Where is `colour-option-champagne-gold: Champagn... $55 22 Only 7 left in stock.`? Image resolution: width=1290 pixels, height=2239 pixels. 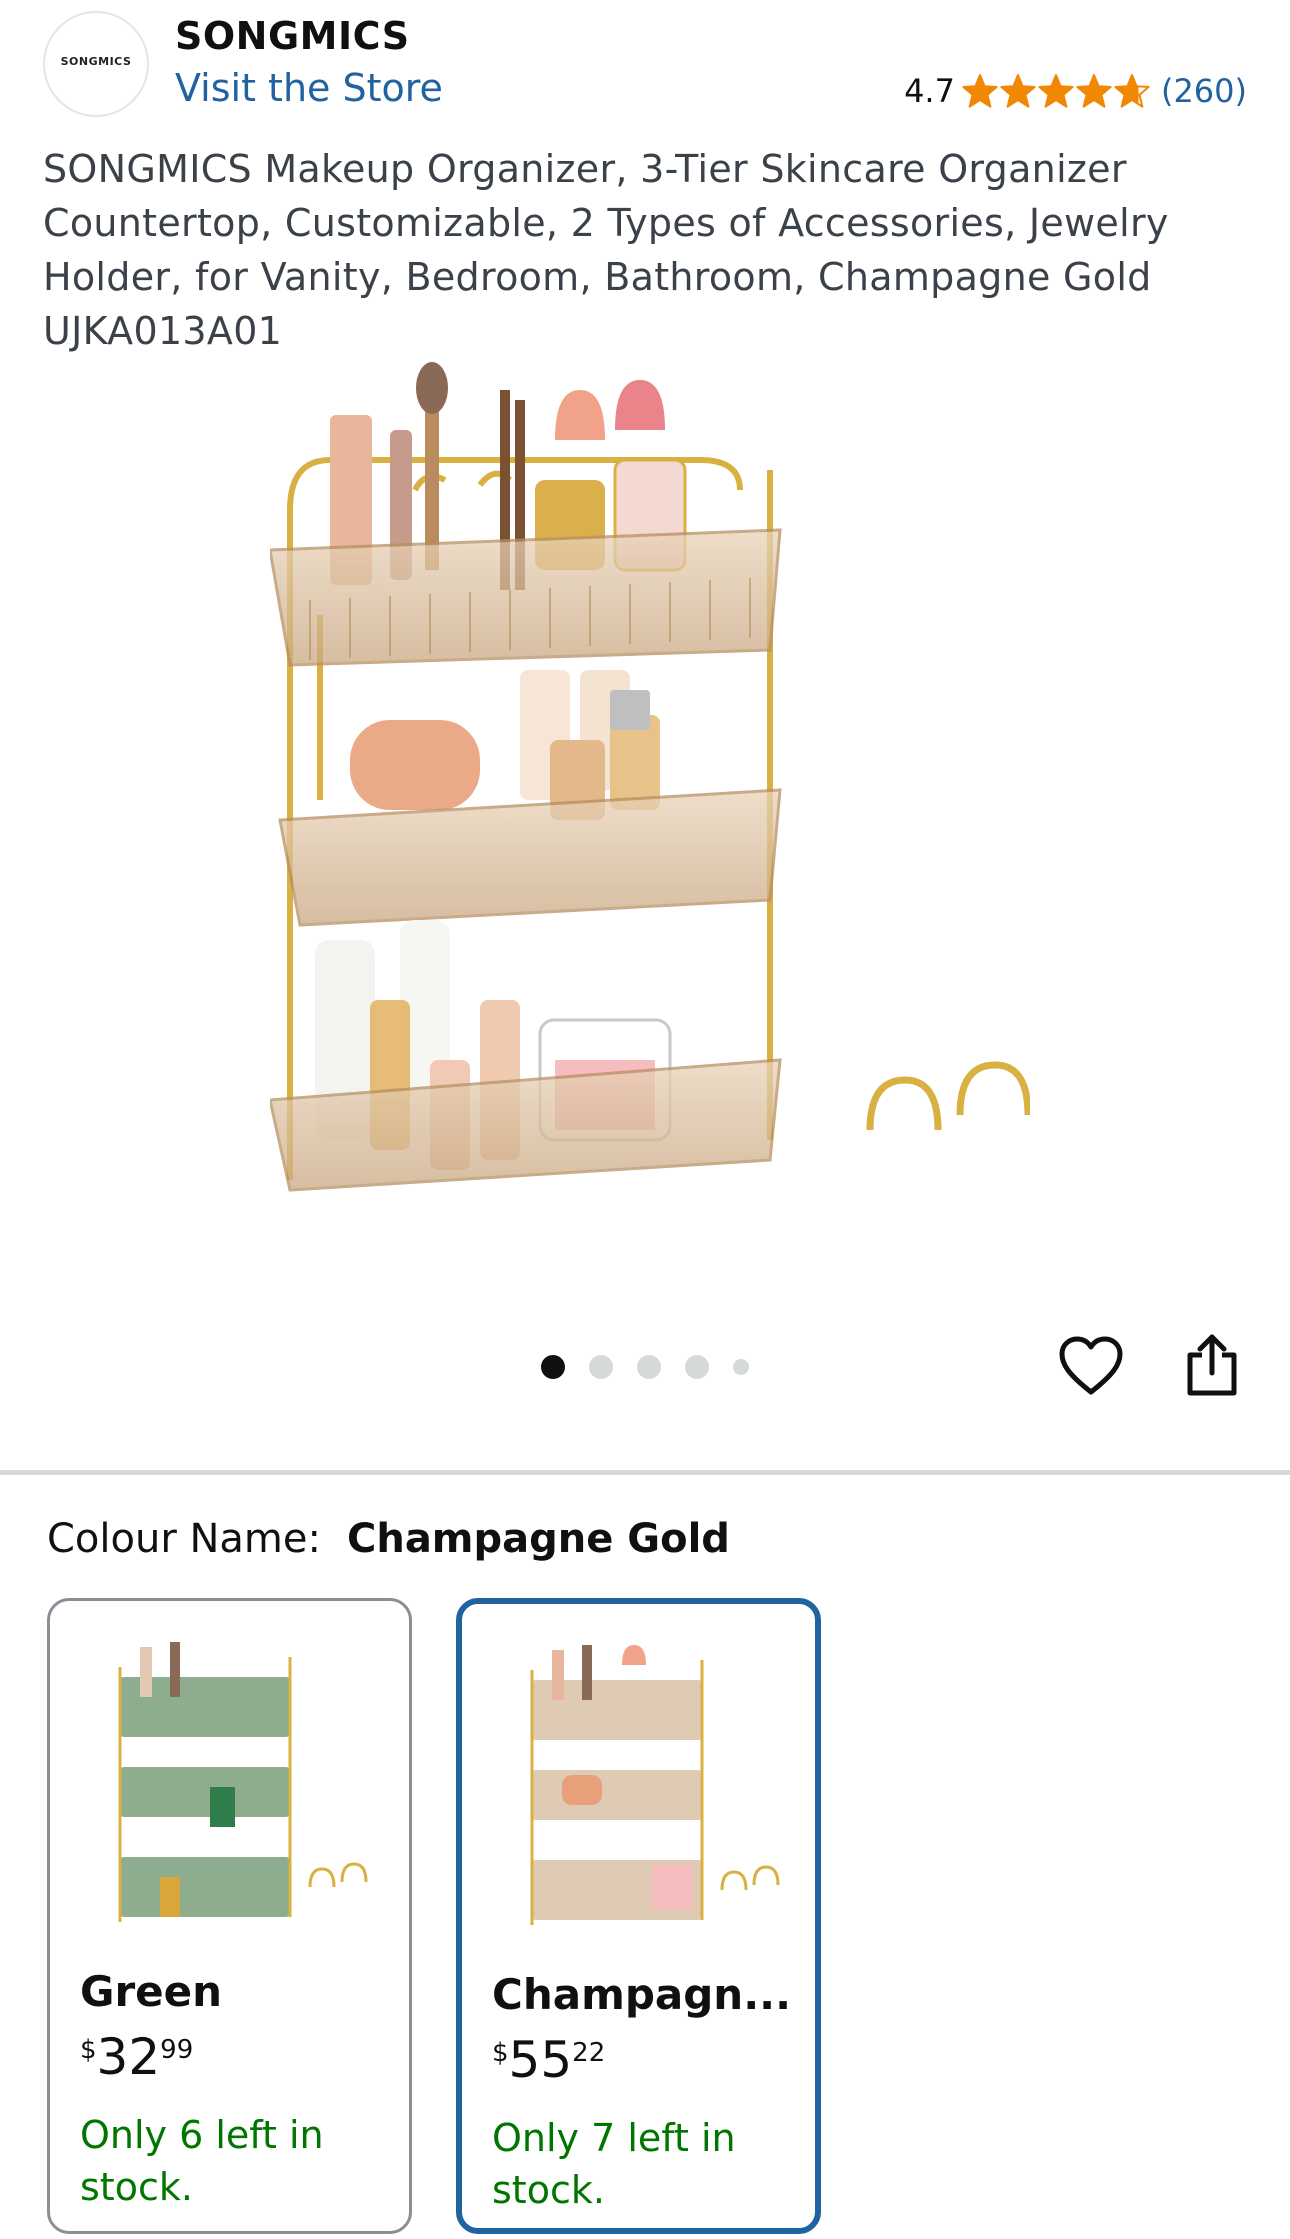
colour-option-champagne-gold: Champagn... $55 22 Only 7 left in stock. is located at coordinates (638, 1916).